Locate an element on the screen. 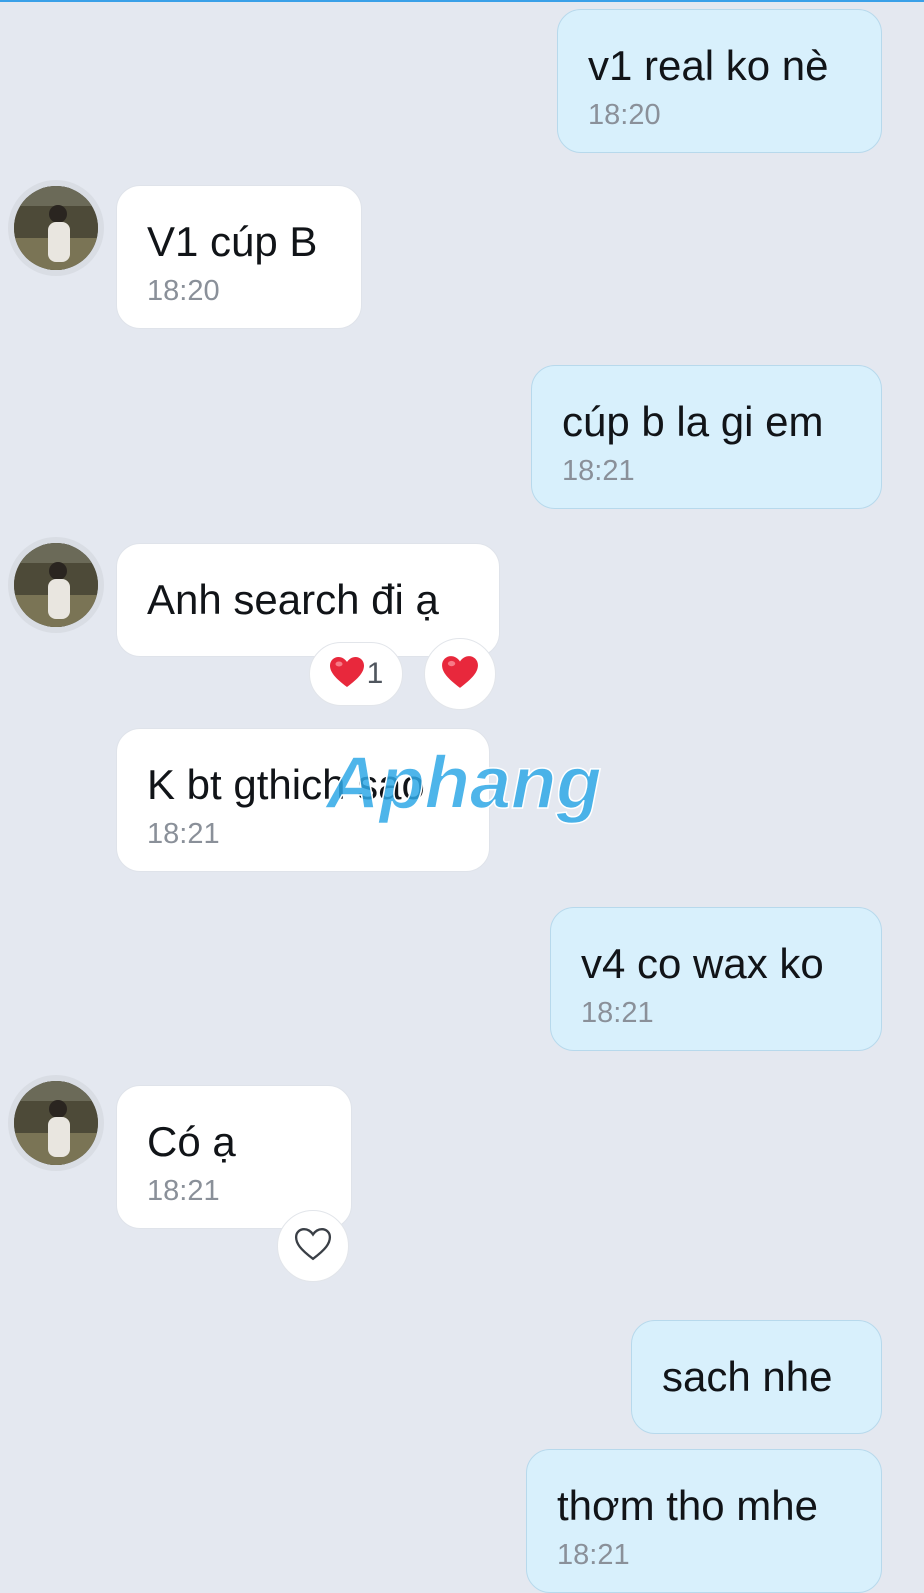 Image resolution: width=924 pixels, height=1593 pixels. outgoing-message: v1 real ko nè 18:20 is located at coordinates (719, 81).